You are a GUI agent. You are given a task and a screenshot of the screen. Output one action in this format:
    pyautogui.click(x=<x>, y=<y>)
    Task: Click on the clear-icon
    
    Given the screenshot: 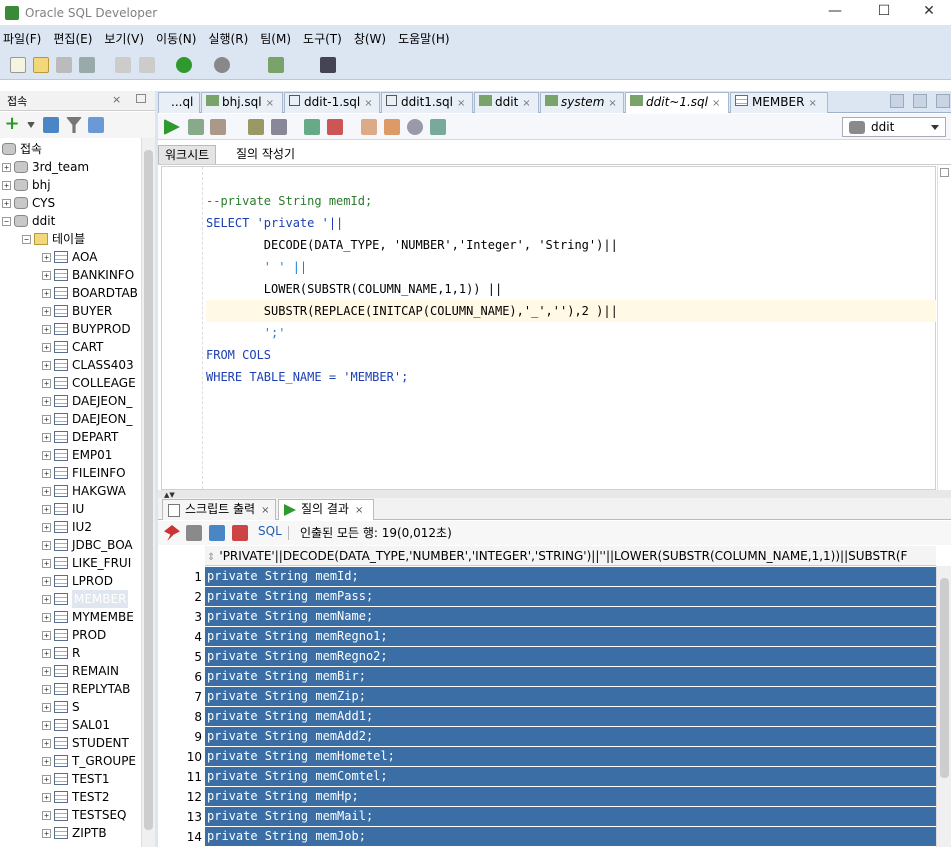 What is the action you would take?
    pyautogui.click(x=392, y=127)
    